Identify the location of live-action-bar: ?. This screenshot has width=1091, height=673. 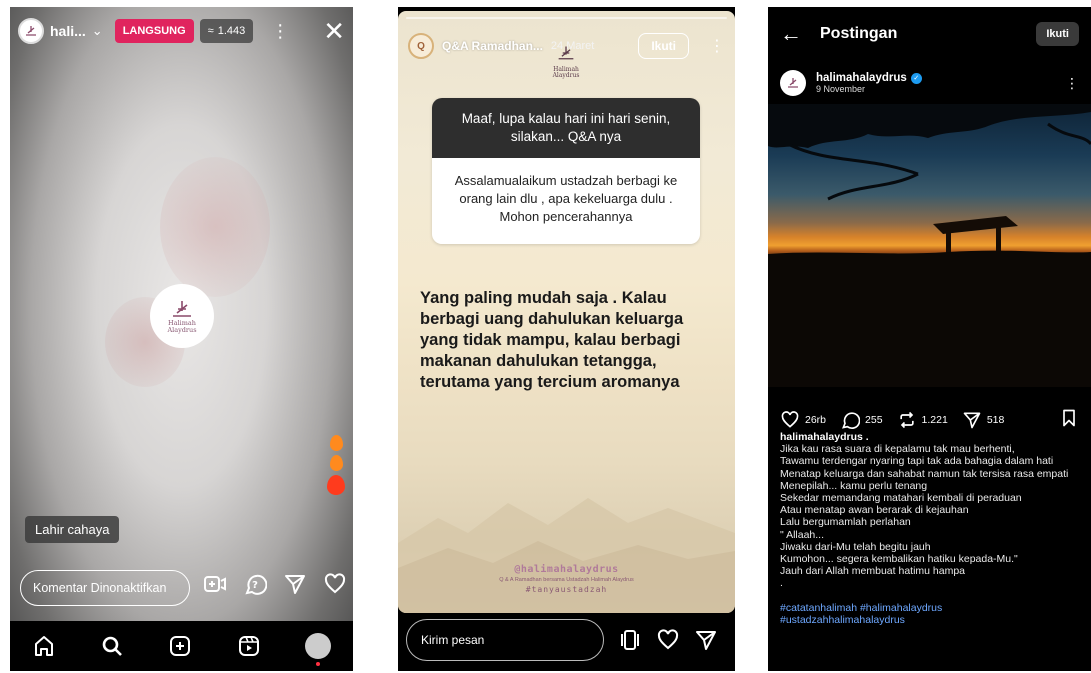
(275, 584).